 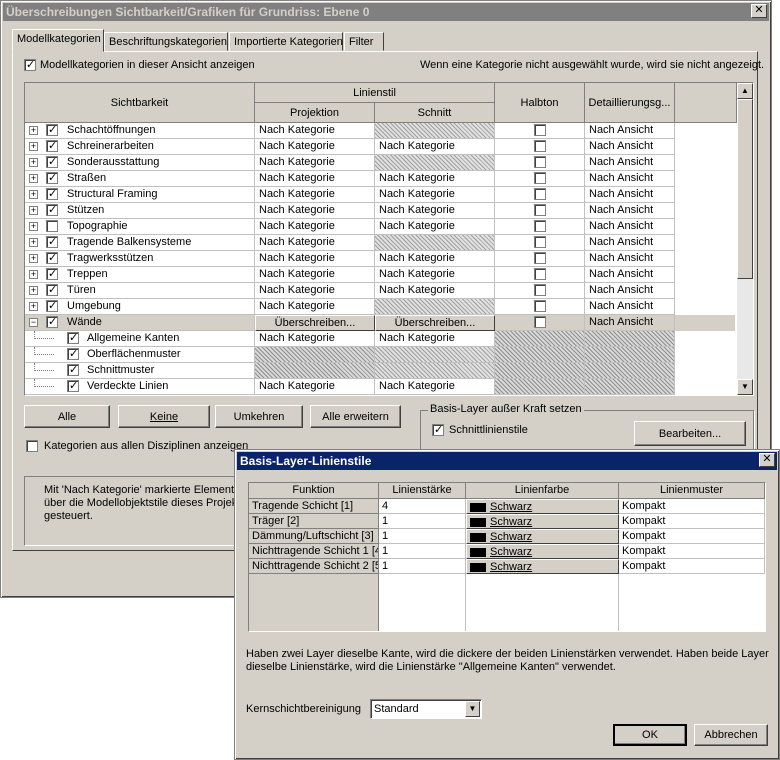 What do you see at coordinates (745, 91) in the screenshot?
I see `scroll-up-icon: ▲` at bounding box center [745, 91].